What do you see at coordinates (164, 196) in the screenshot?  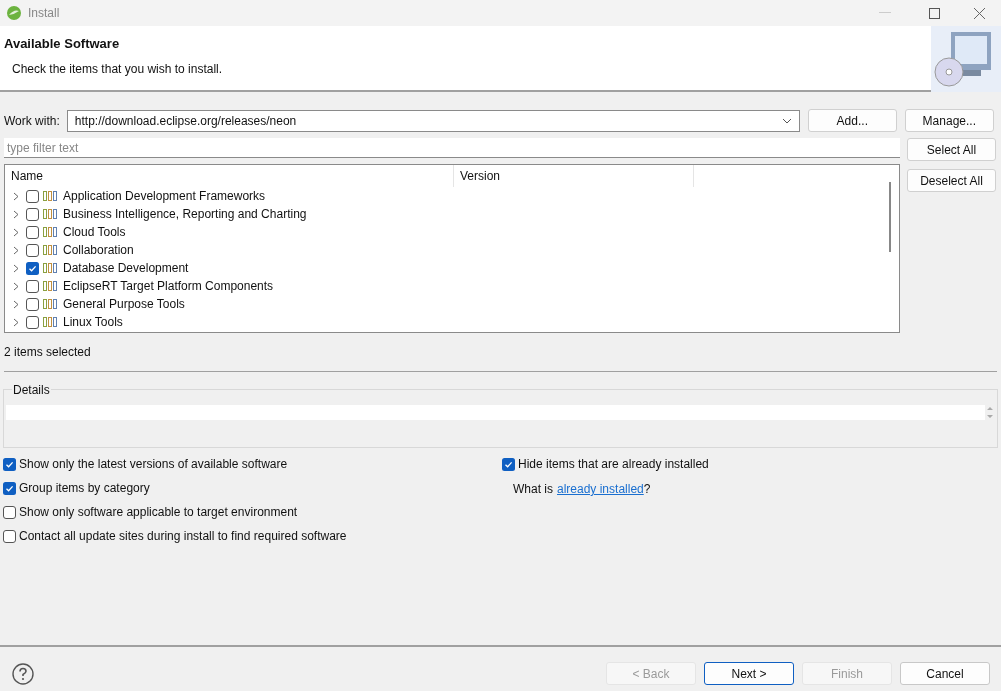 I see `category-label: Application Development Frameworks` at bounding box center [164, 196].